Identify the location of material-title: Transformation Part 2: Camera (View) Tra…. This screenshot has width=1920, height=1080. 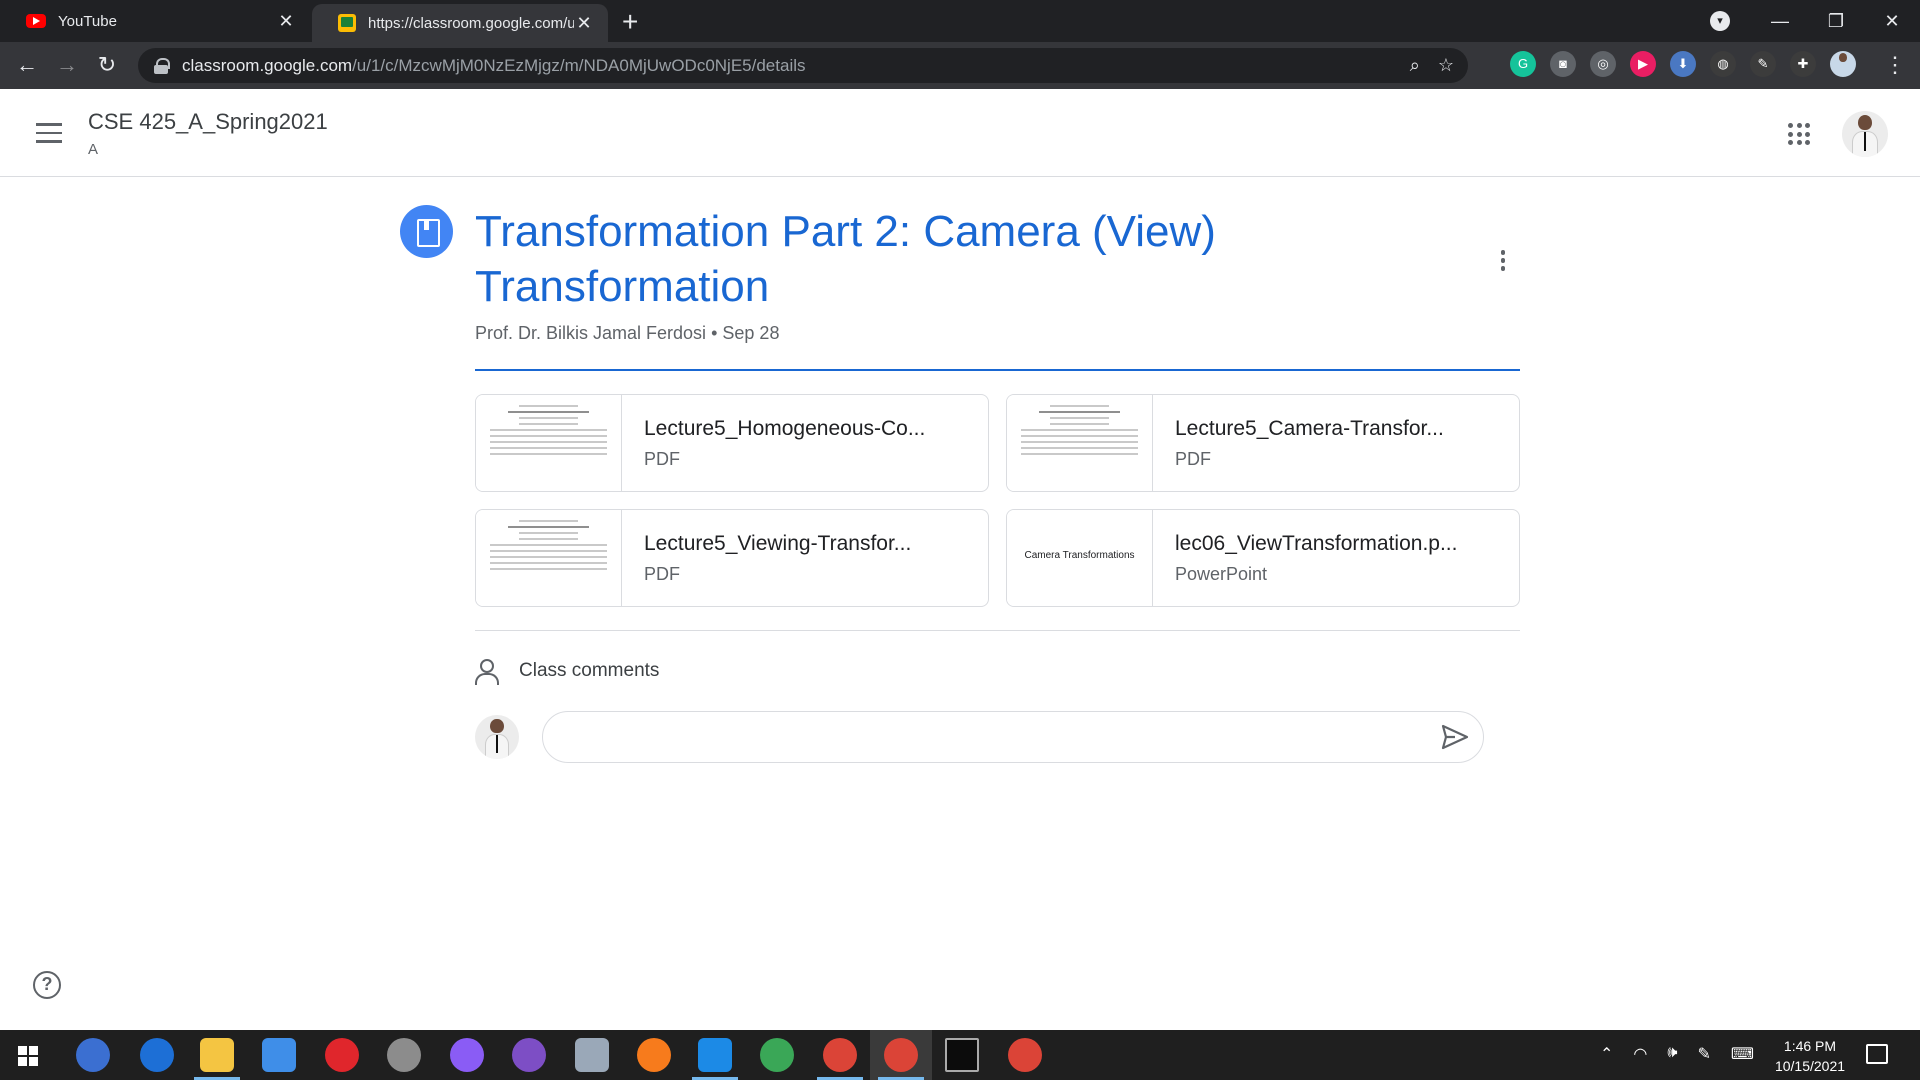
(845, 259).